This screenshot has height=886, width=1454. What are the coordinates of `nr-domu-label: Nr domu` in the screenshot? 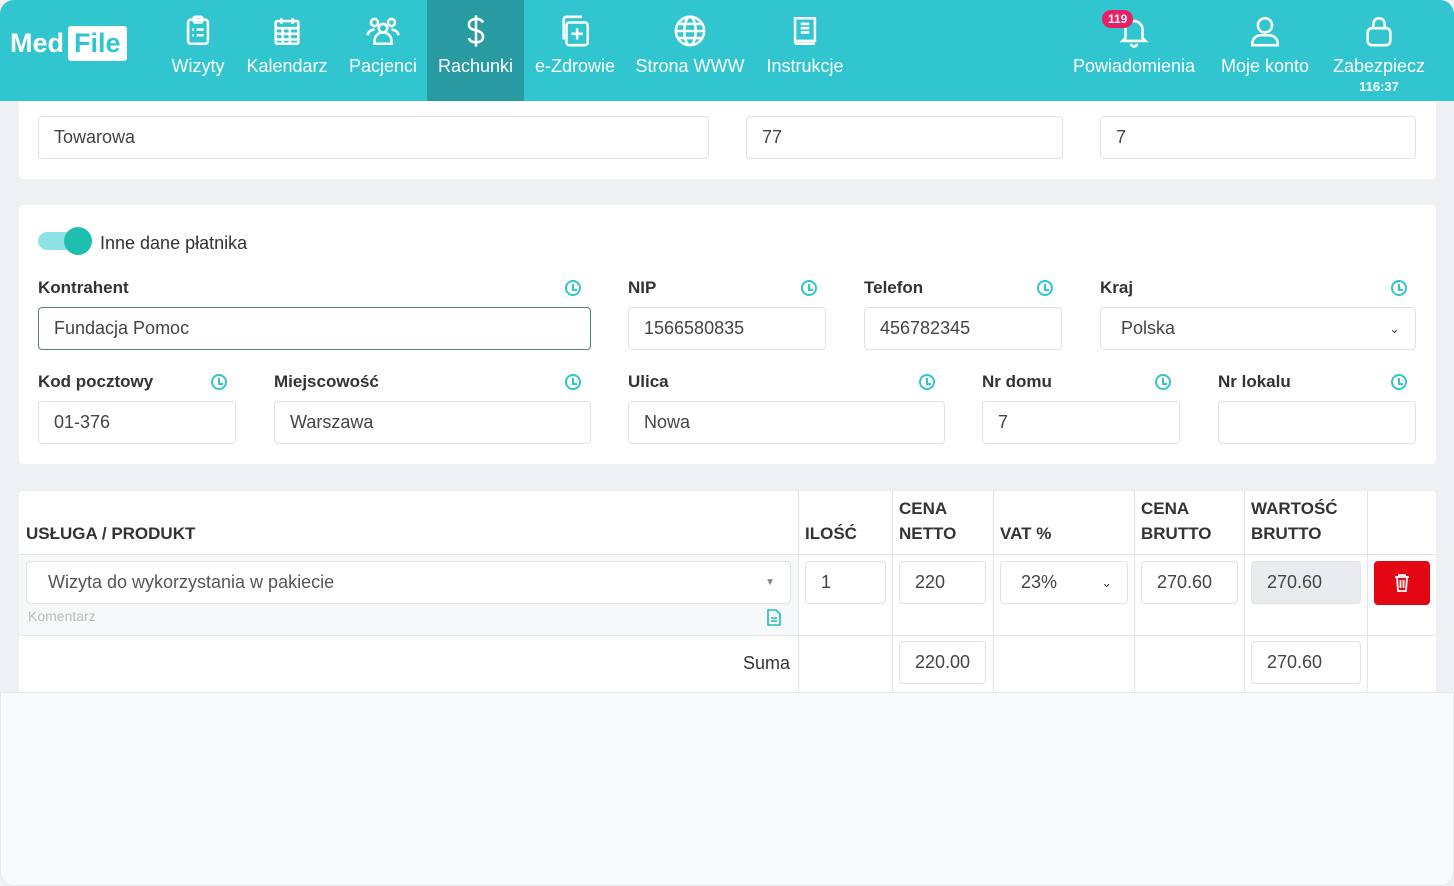 It's located at (1017, 381).